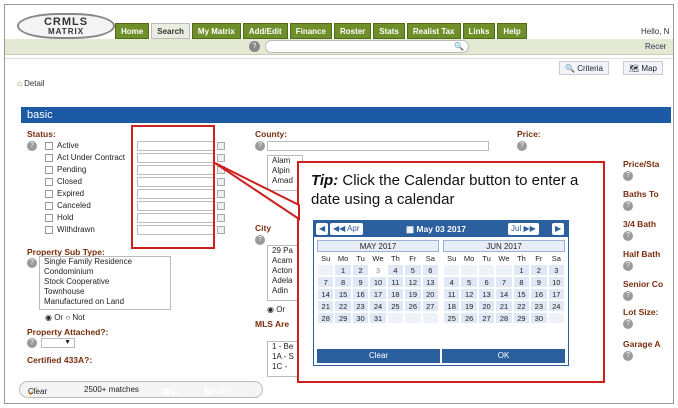 This screenshot has height=408, width=678. What do you see at coordinates (655, 46) in the screenshot?
I see `recent-link: Recer` at bounding box center [655, 46].